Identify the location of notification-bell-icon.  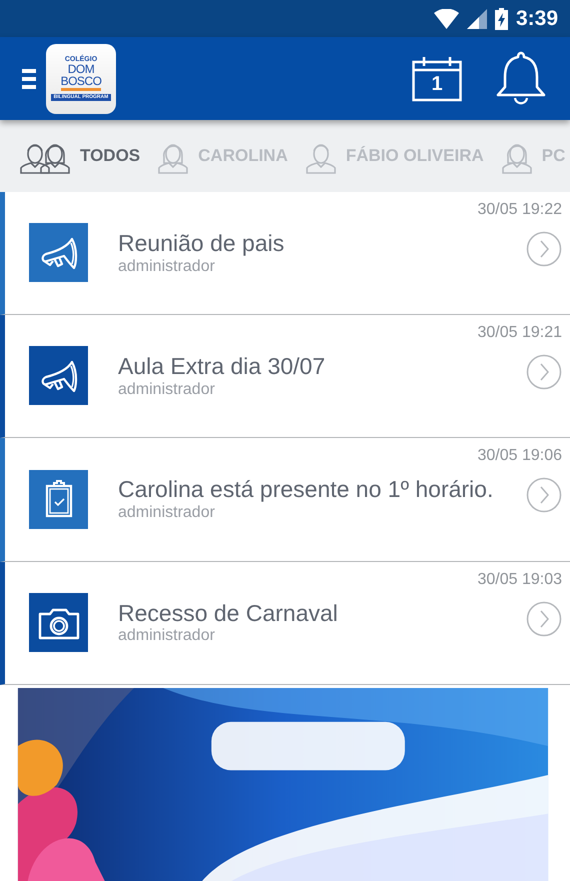
(521, 78).